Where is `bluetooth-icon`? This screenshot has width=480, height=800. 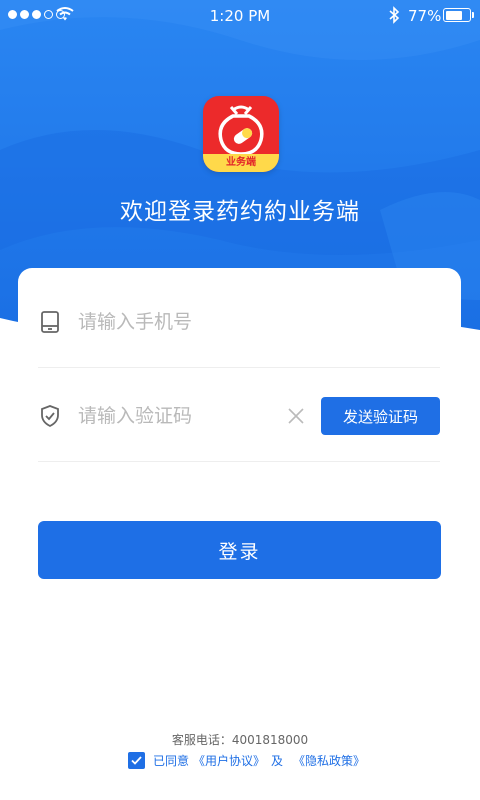
bluetooth-icon is located at coordinates (394, 15).